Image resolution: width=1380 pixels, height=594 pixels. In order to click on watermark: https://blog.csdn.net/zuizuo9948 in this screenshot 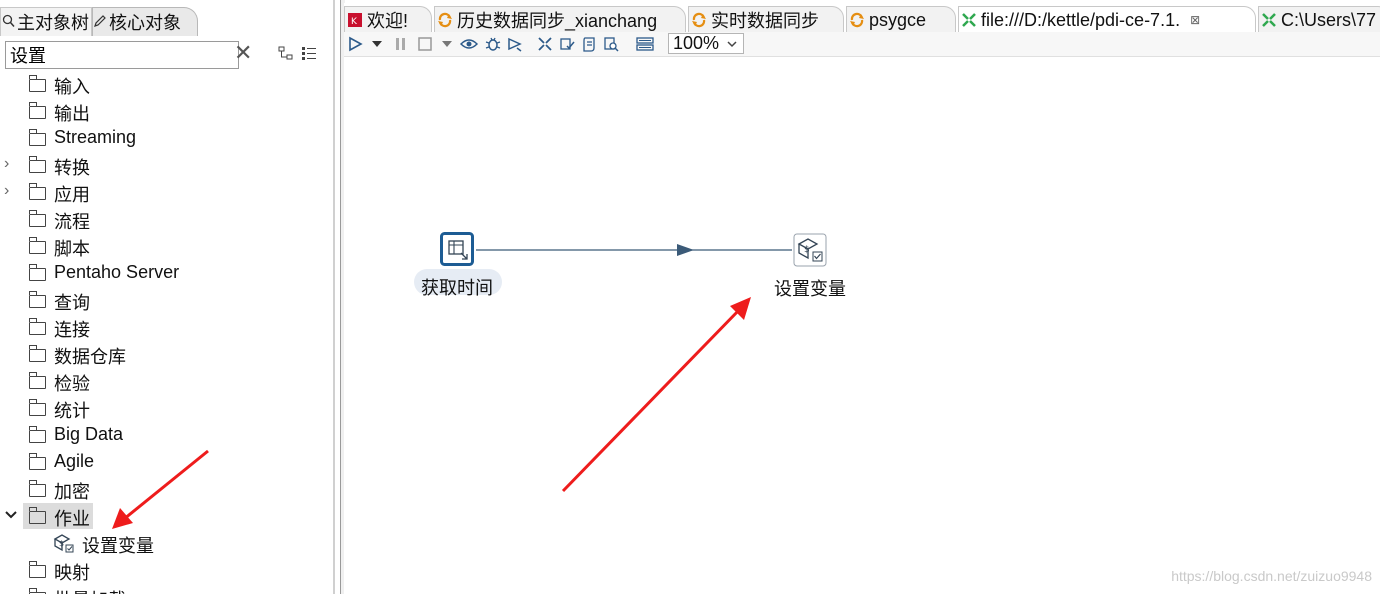, I will do `click(1271, 576)`.